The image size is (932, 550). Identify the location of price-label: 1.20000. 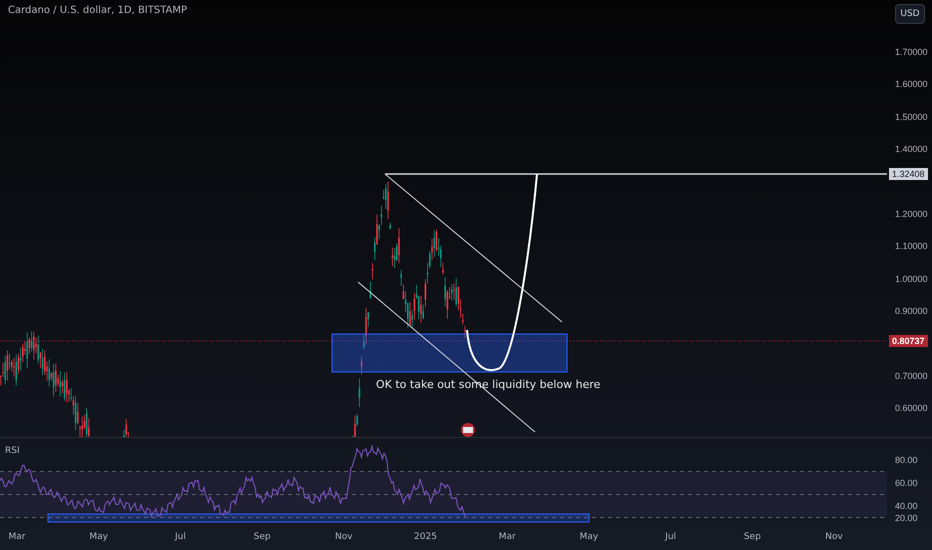
(911, 213).